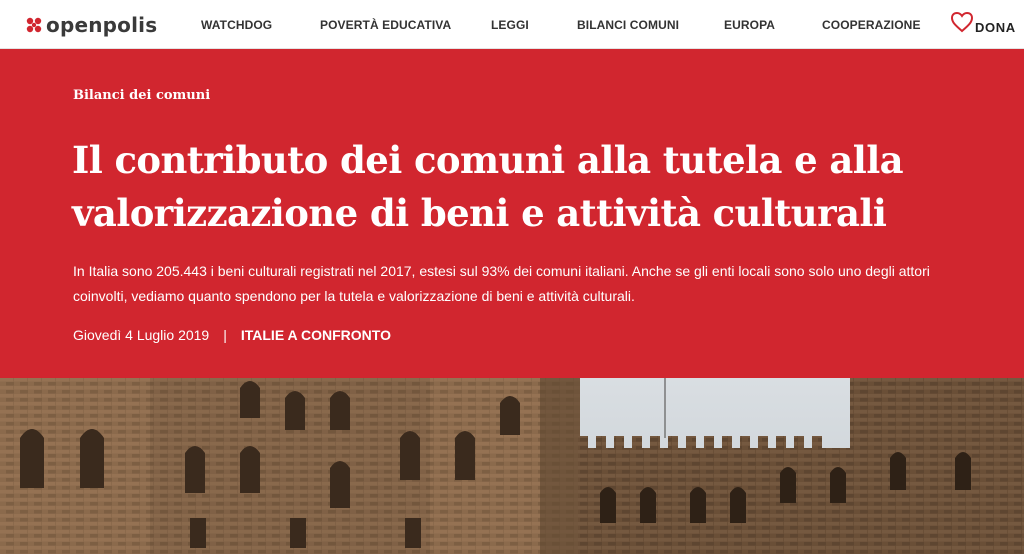  What do you see at coordinates (962, 25) in the screenshot?
I see `heart-icon` at bounding box center [962, 25].